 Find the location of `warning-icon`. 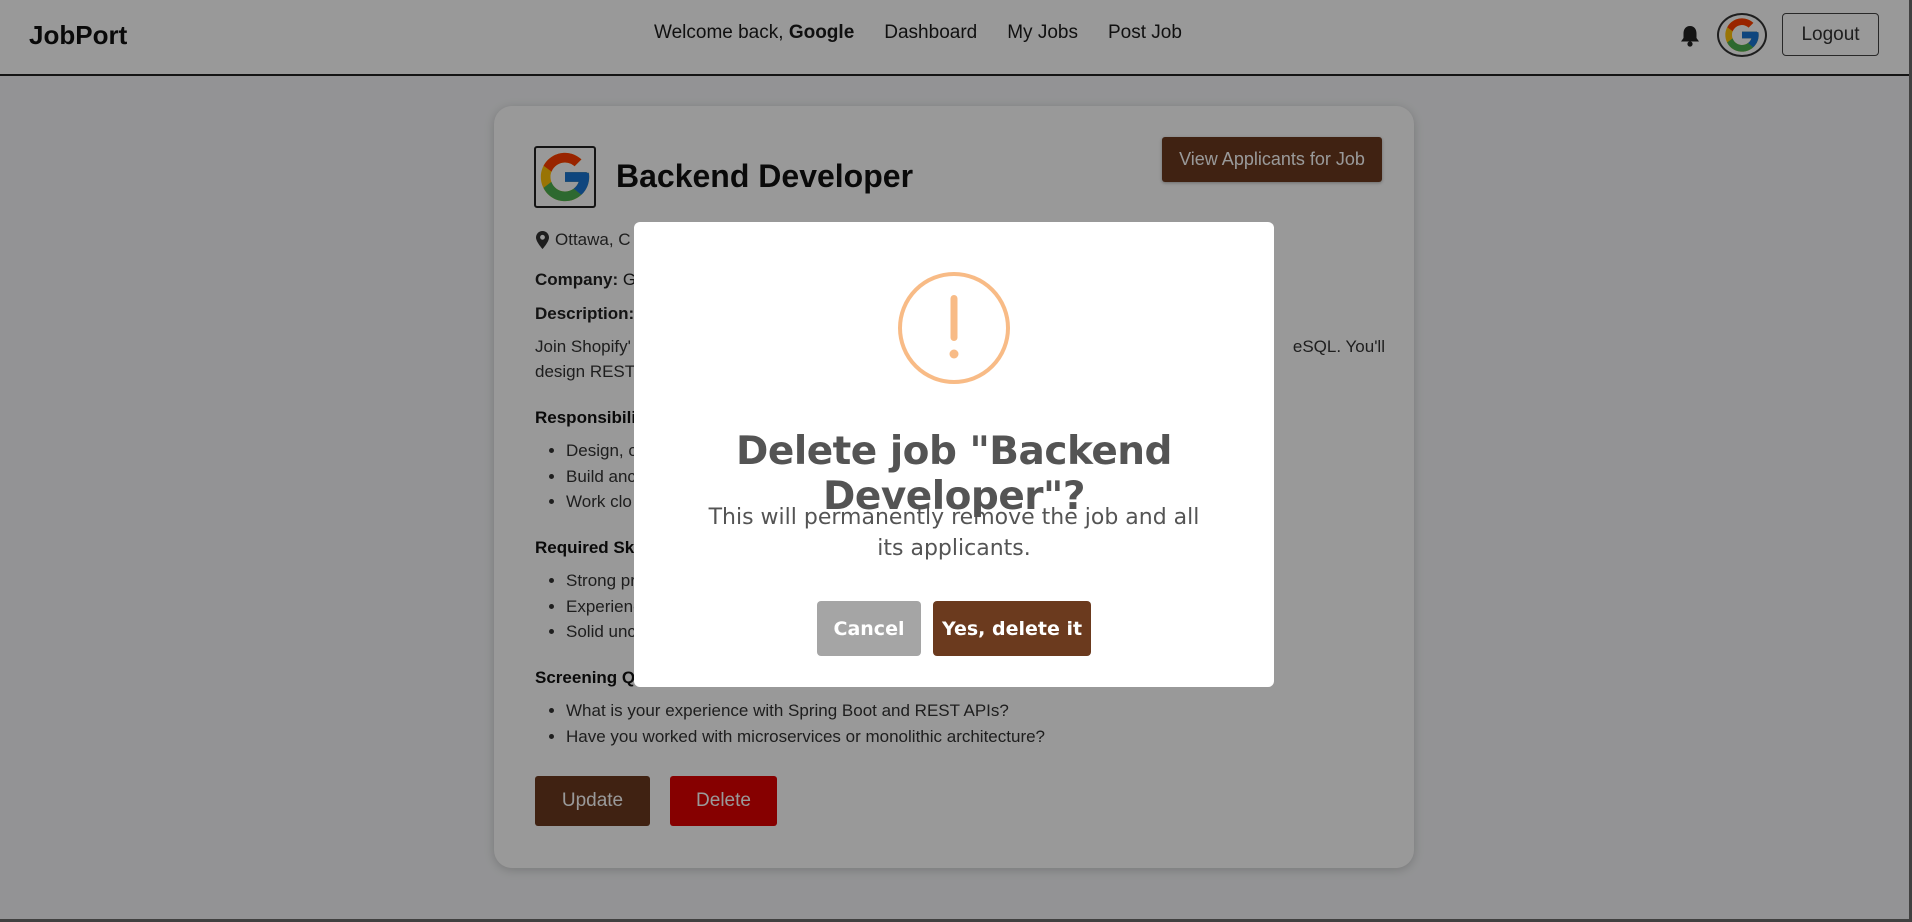

warning-icon is located at coordinates (954, 328).